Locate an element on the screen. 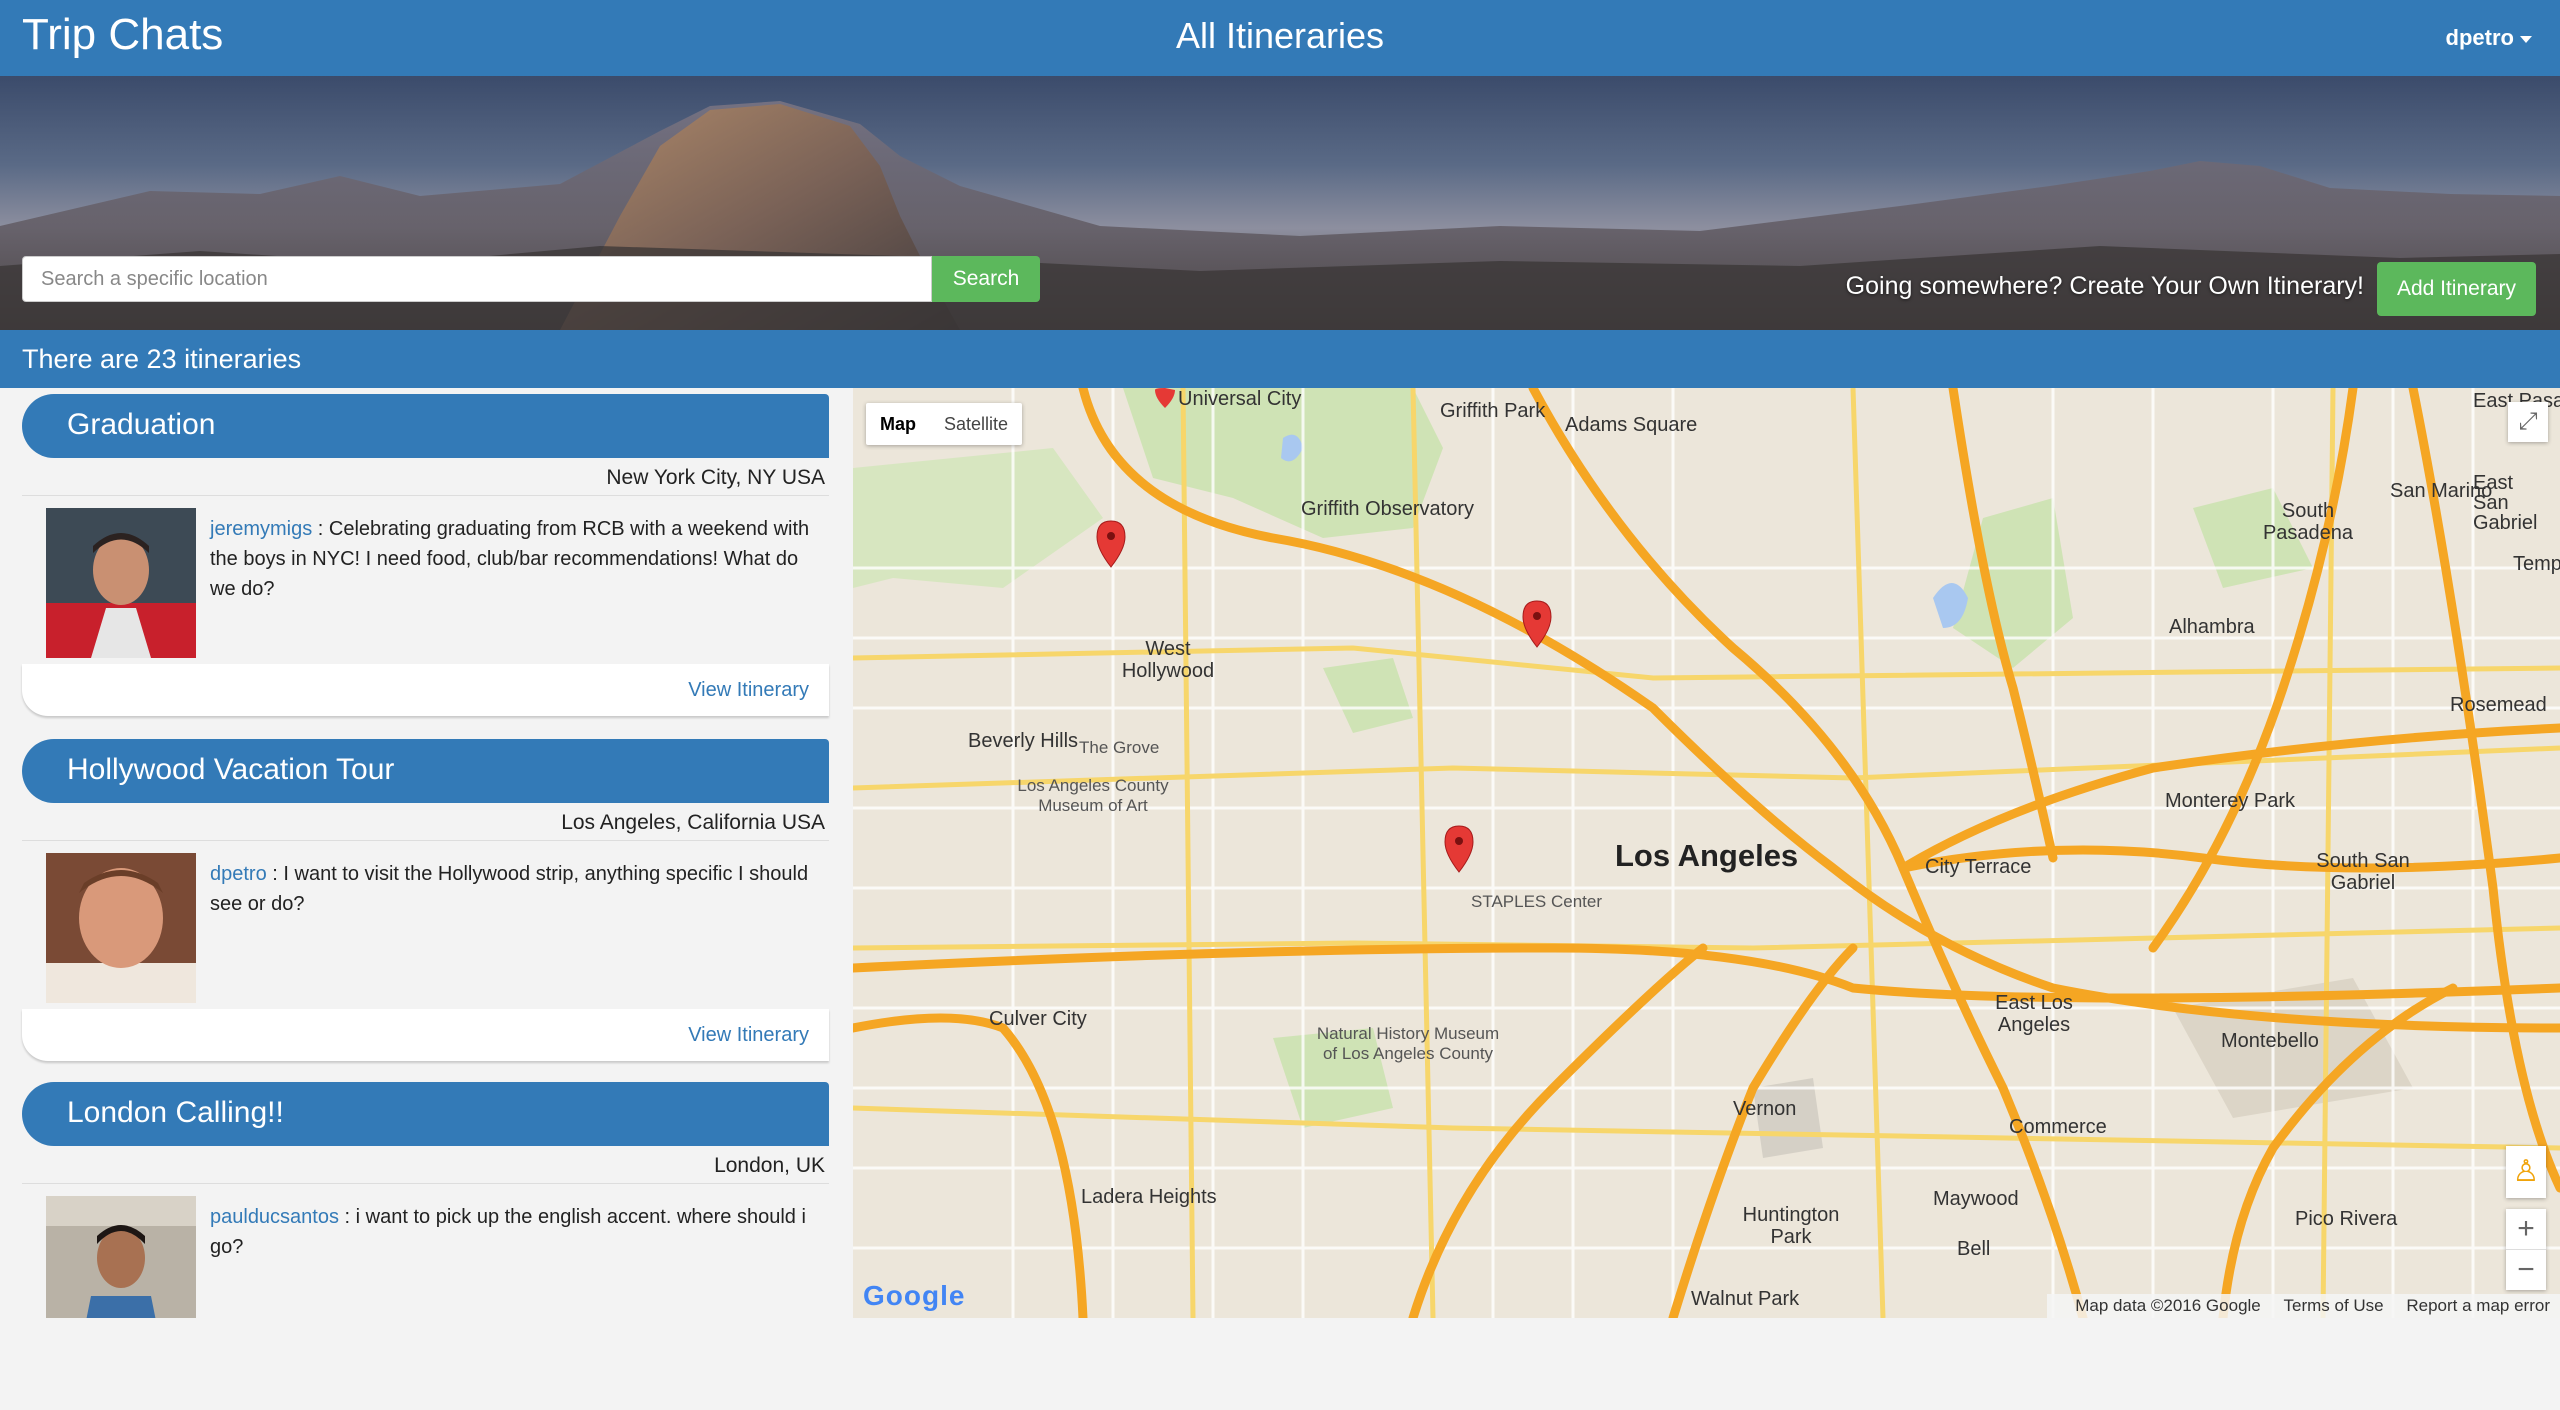  chevron-down-icon is located at coordinates (2526, 39).